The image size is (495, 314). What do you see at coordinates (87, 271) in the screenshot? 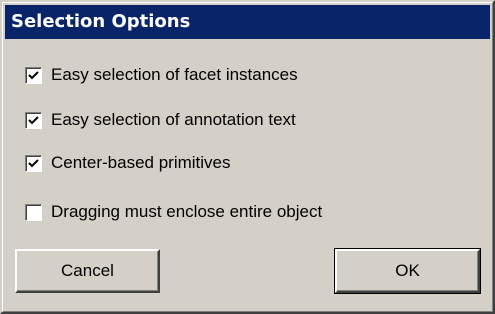
I see `cancel-button: Cancel` at bounding box center [87, 271].